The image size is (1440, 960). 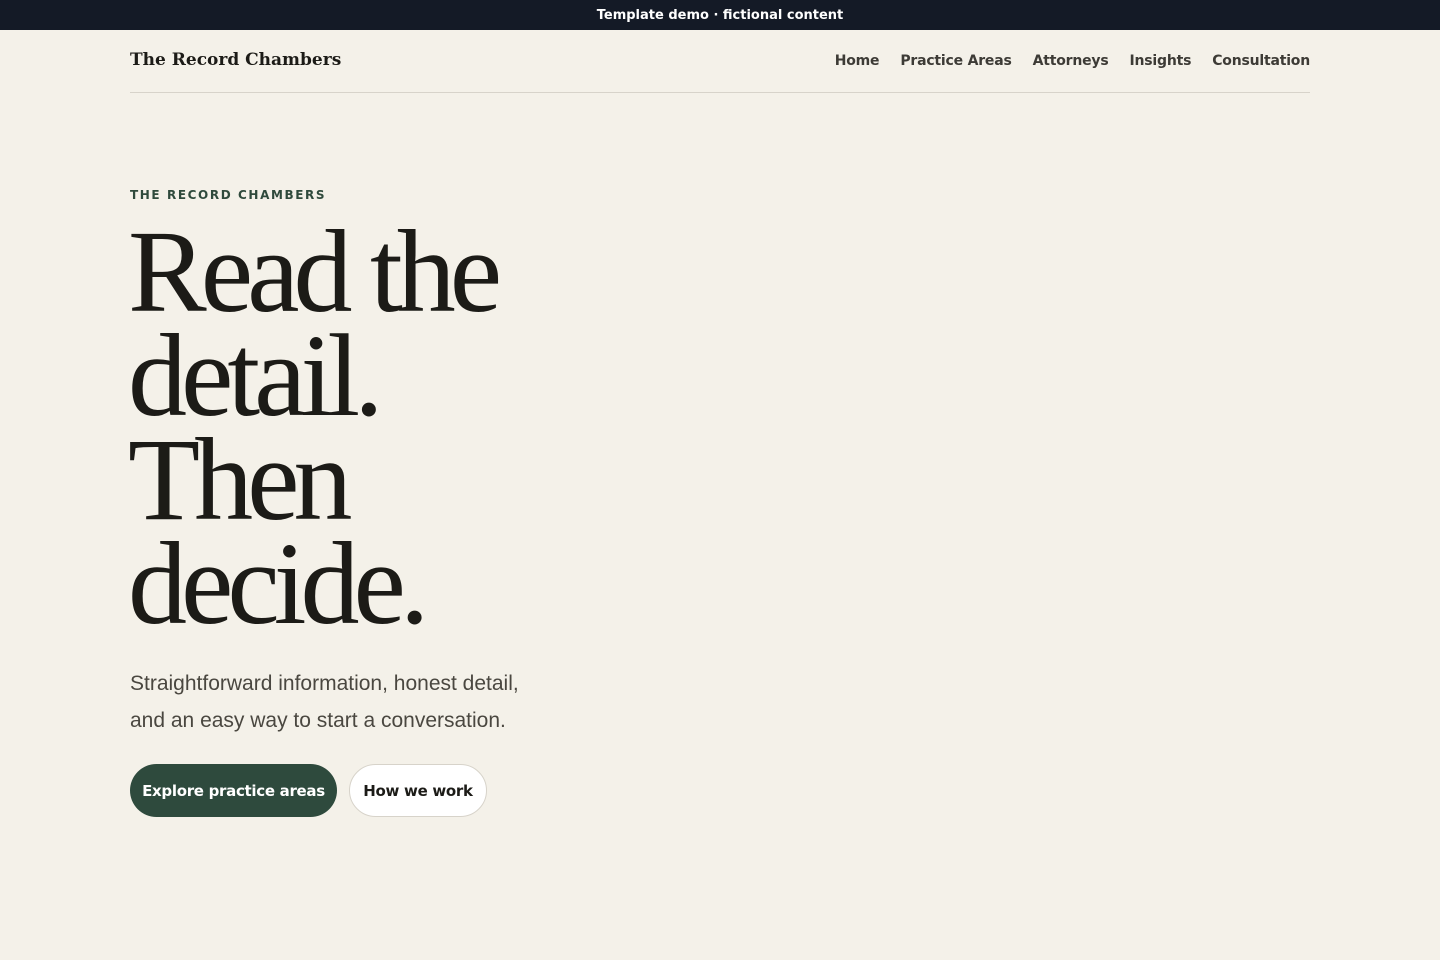 I want to click on demo-banner-text: Template demo · fictional content, so click(x=720, y=15).